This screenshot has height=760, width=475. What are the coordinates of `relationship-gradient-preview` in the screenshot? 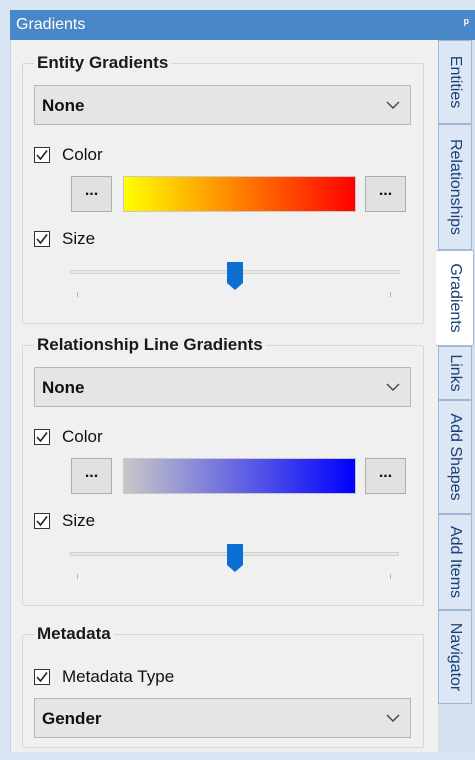 It's located at (239, 476).